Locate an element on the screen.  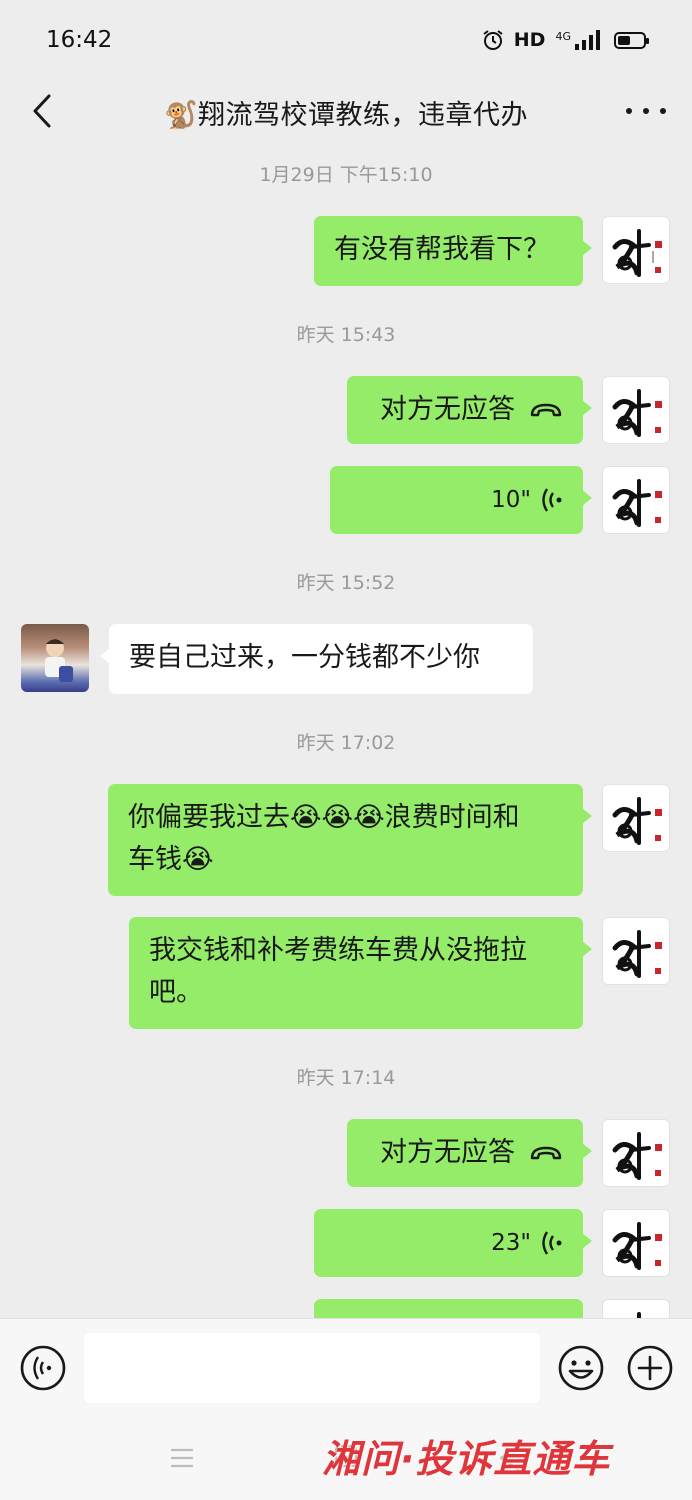
voice-bubble-self: 23" is located at coordinates (453, 1243).